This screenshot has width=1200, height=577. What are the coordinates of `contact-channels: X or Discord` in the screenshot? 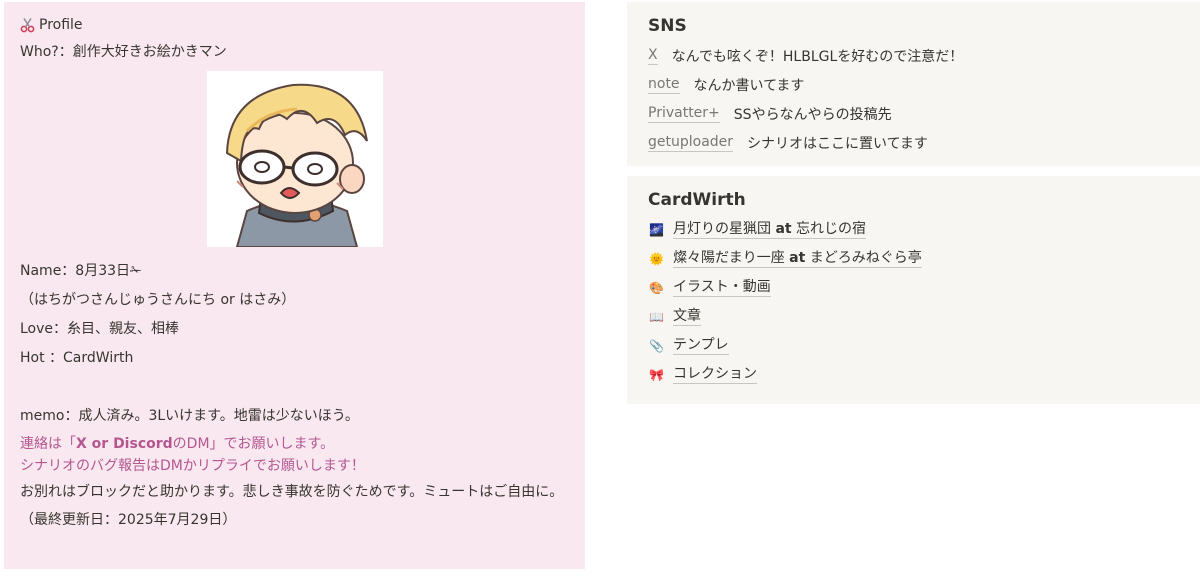 It's located at (124, 444).